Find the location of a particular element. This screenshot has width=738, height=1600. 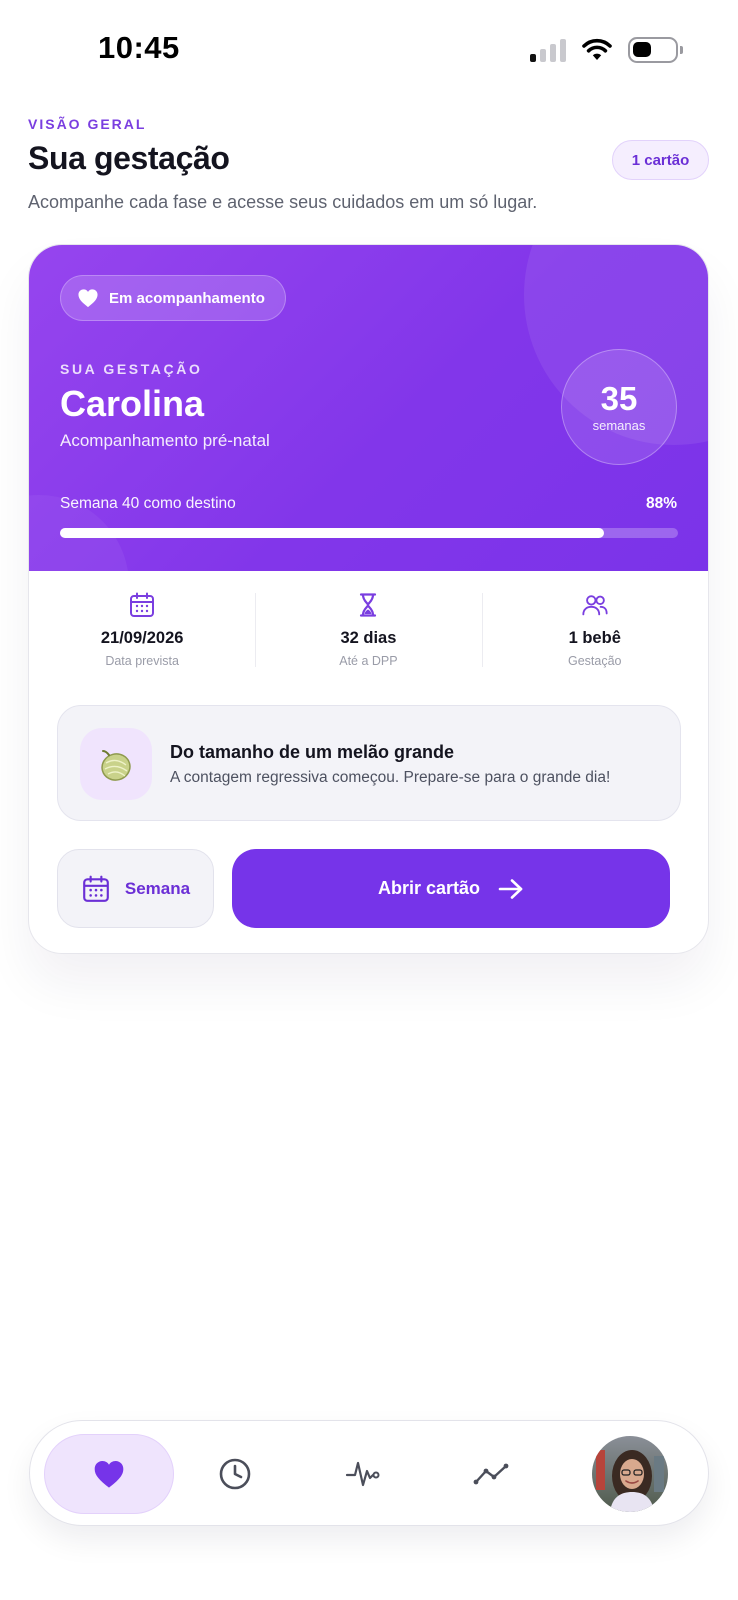

hero-subtitle: Acompanhamento pré-natal is located at coordinates (165, 440).